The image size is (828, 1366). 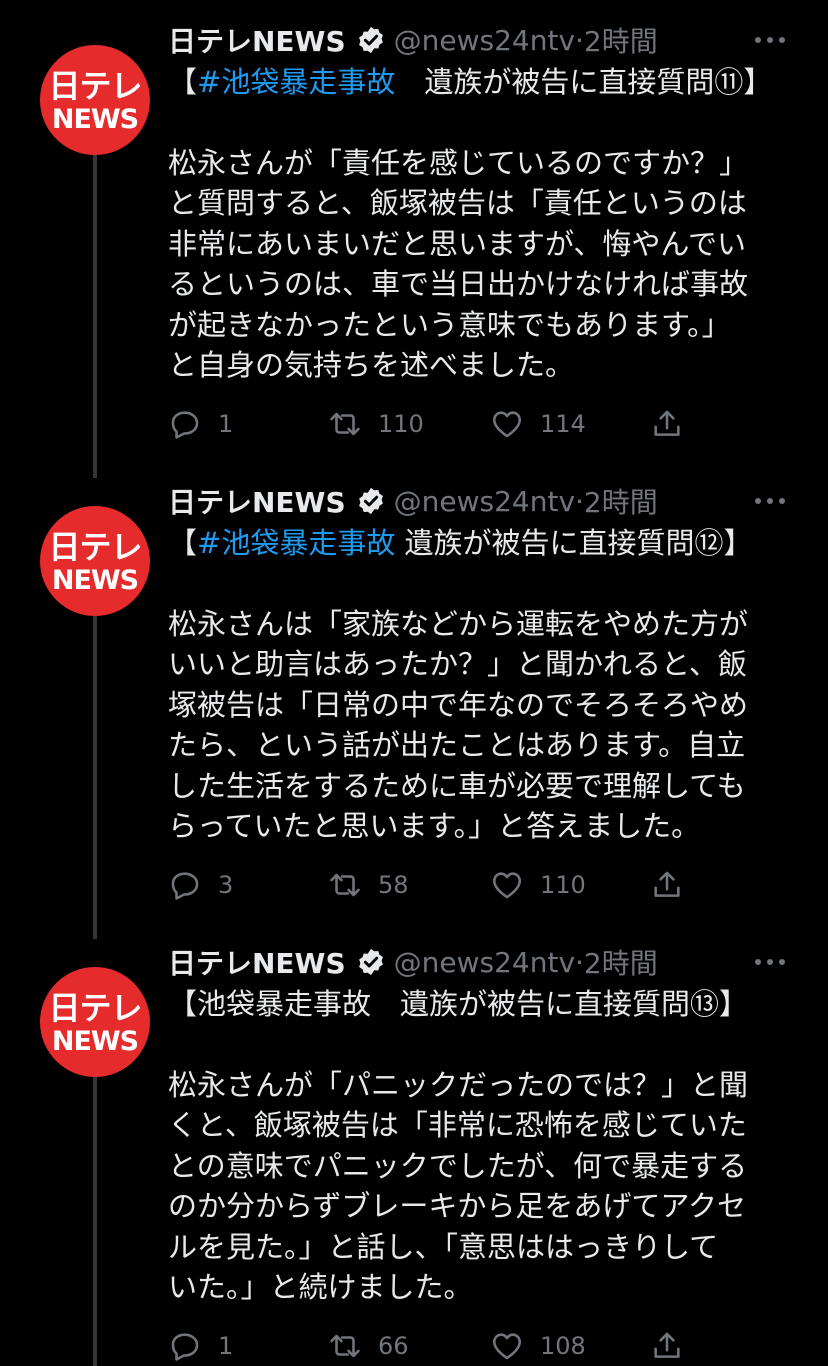 What do you see at coordinates (457, 243) in the screenshot?
I see `text-line: 非常にあいまいだと思いますが、悔やんでい` at bounding box center [457, 243].